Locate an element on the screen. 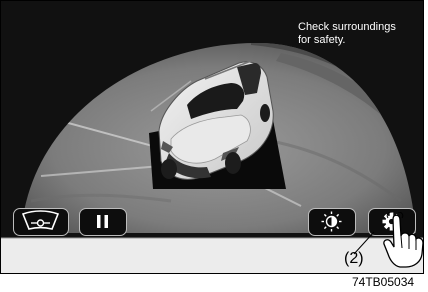 The height and width of the screenshot is (292, 428). brightness-button is located at coordinates (332, 222).